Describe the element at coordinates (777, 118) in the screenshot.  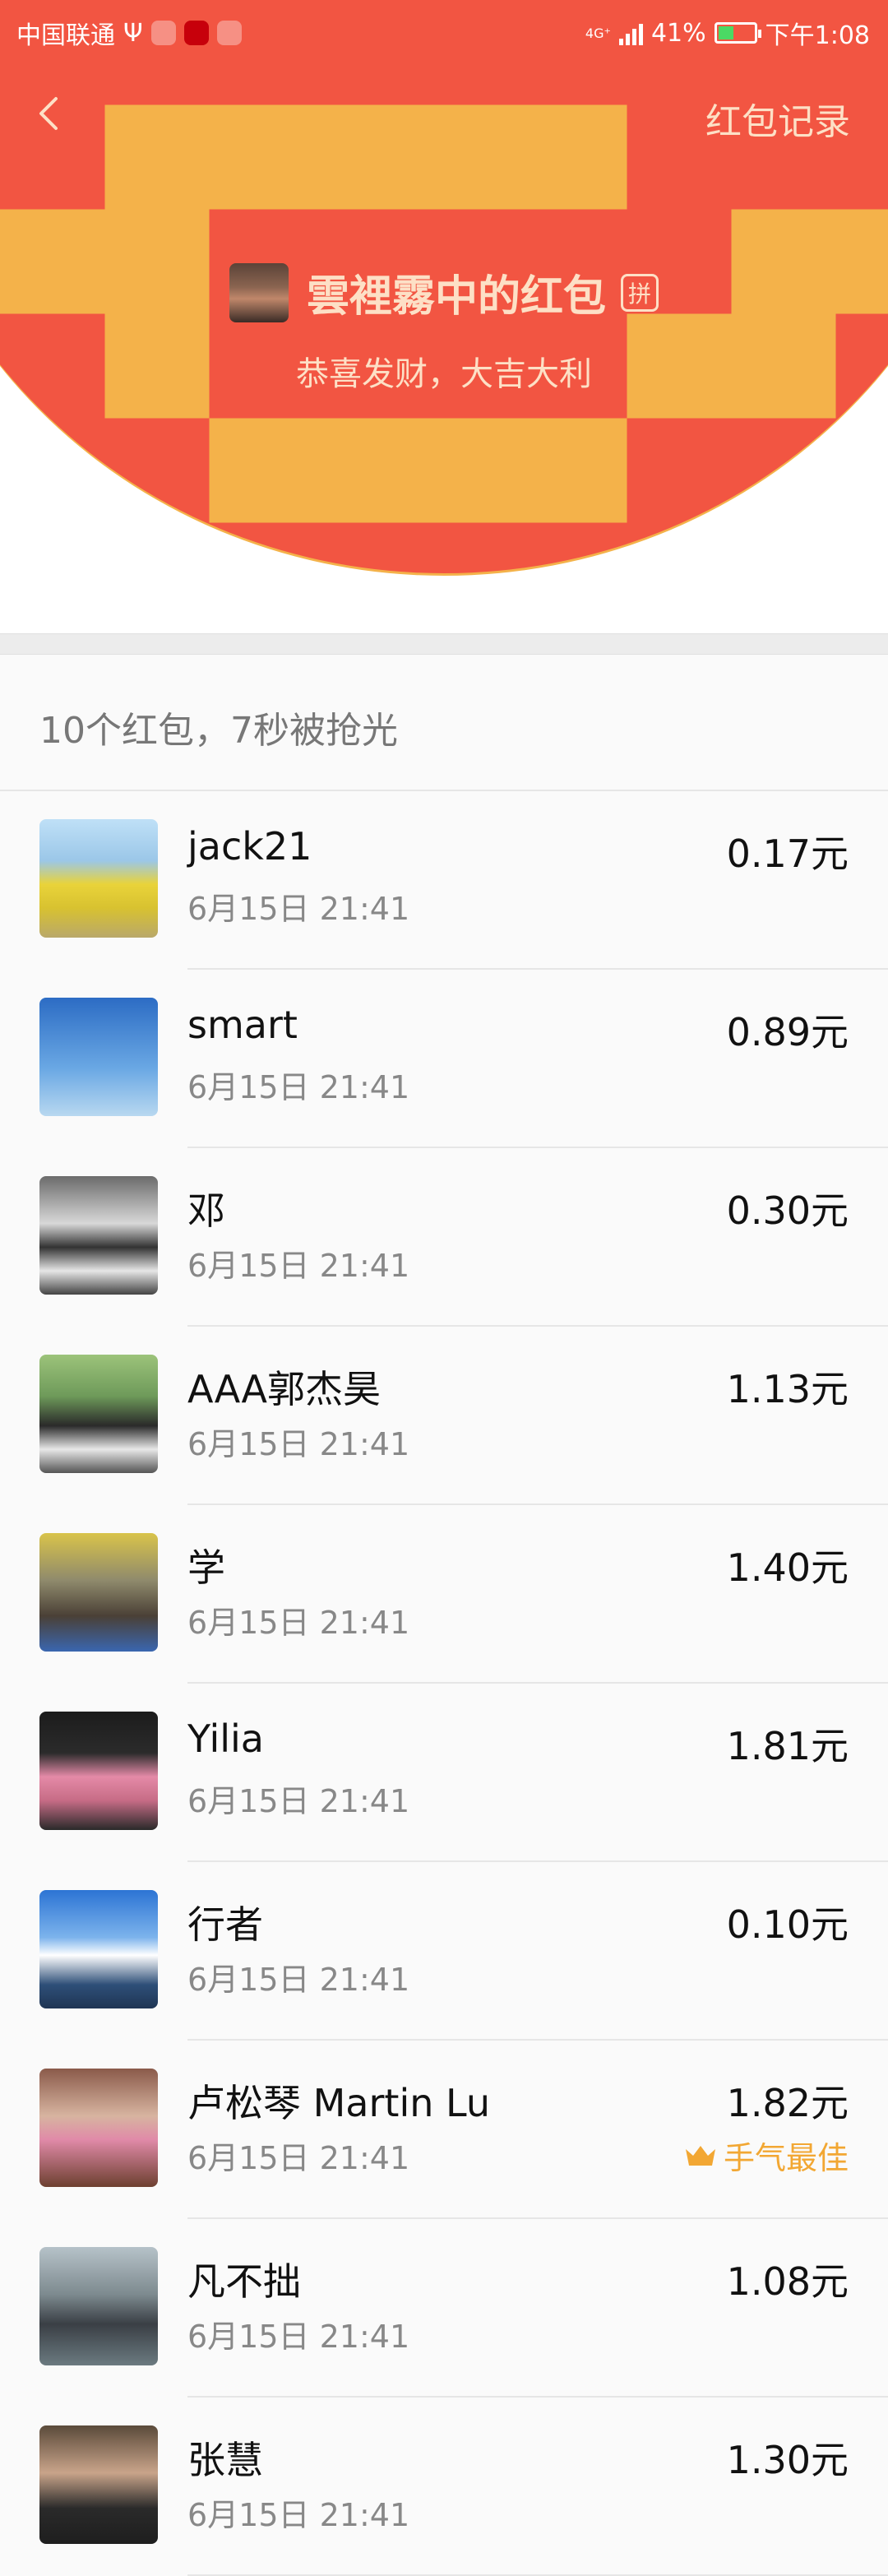
I see `red-packet-record-link: 红包记录` at that location.